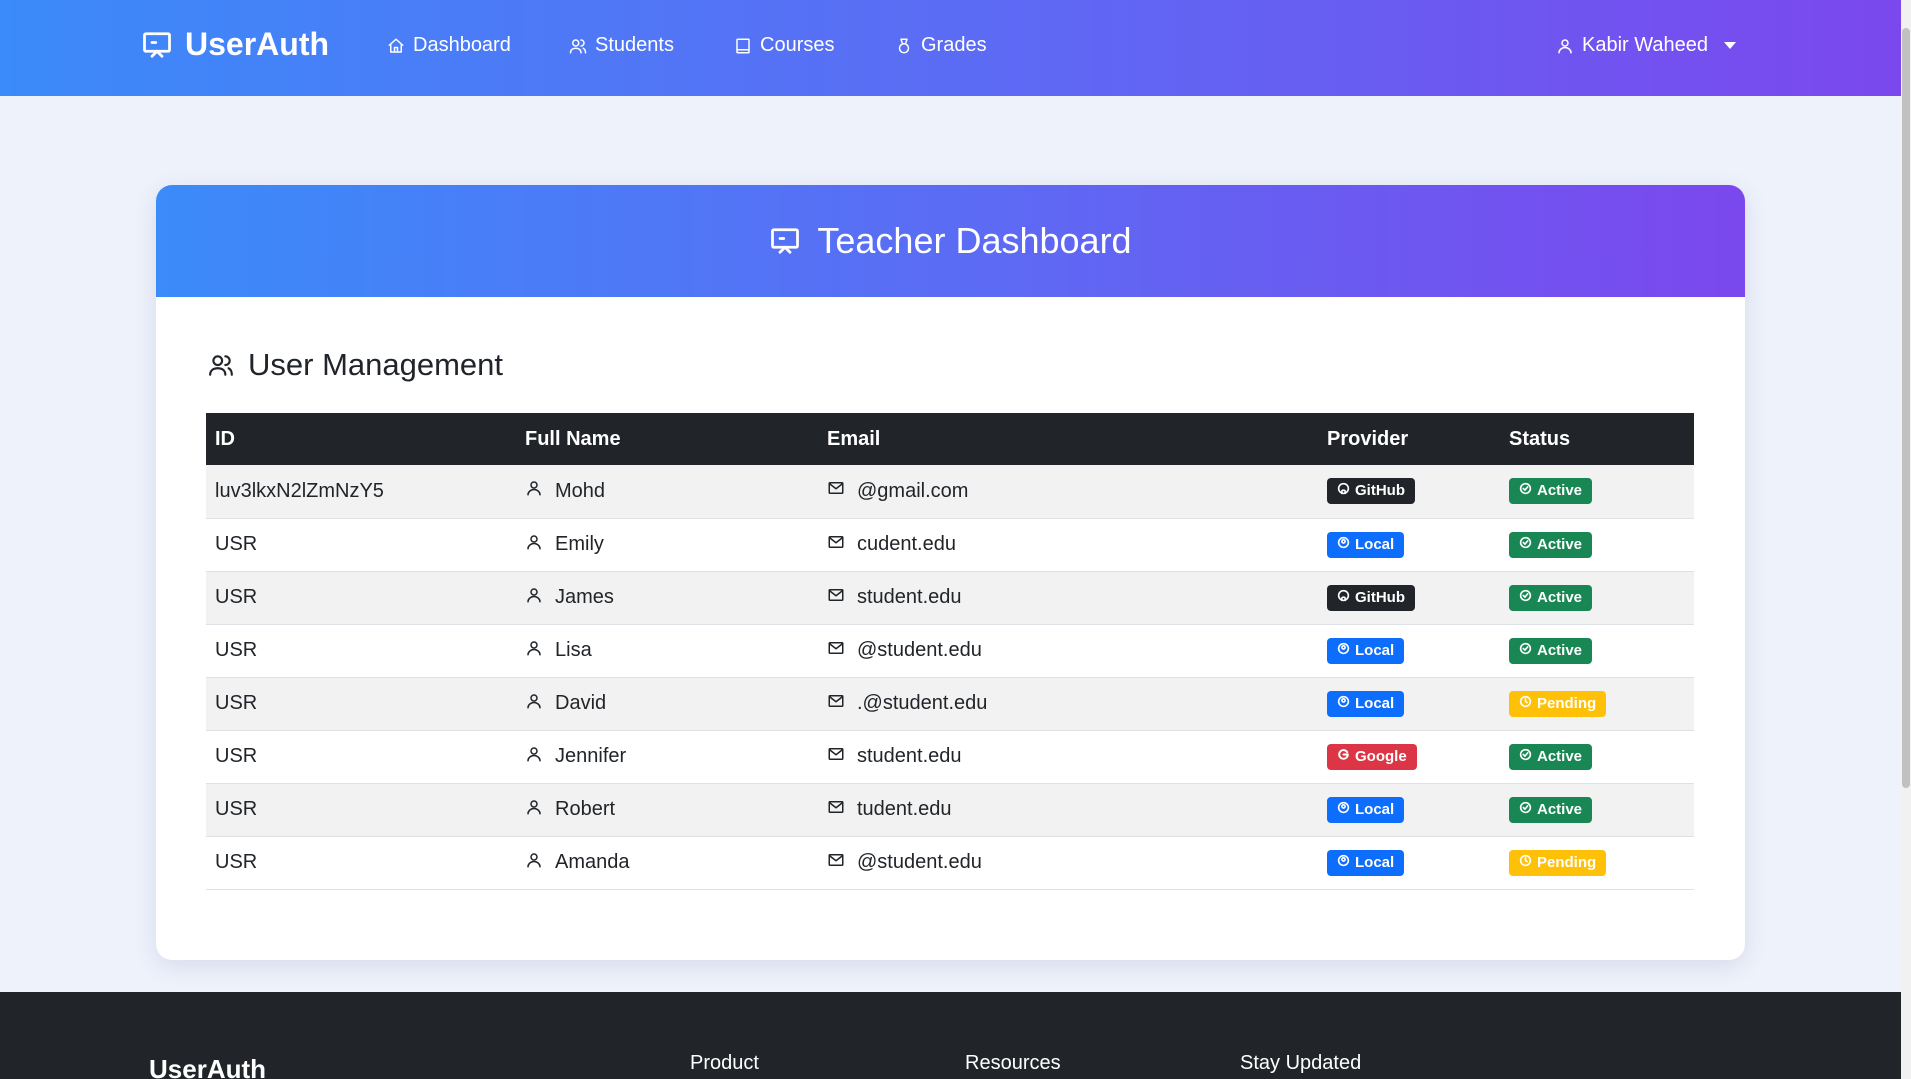 Image resolution: width=1911 pixels, height=1079 pixels. I want to click on table-row: USR James student.edu GitHub Active, so click(950, 598).